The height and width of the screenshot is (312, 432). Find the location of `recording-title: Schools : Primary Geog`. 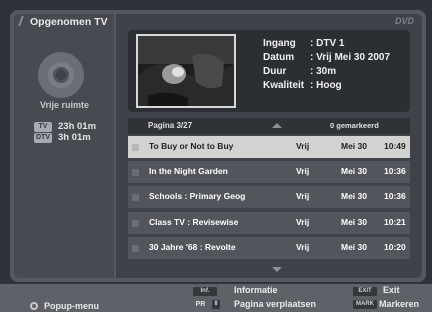

recording-title: Schools : Primary Geog is located at coordinates (197, 196).